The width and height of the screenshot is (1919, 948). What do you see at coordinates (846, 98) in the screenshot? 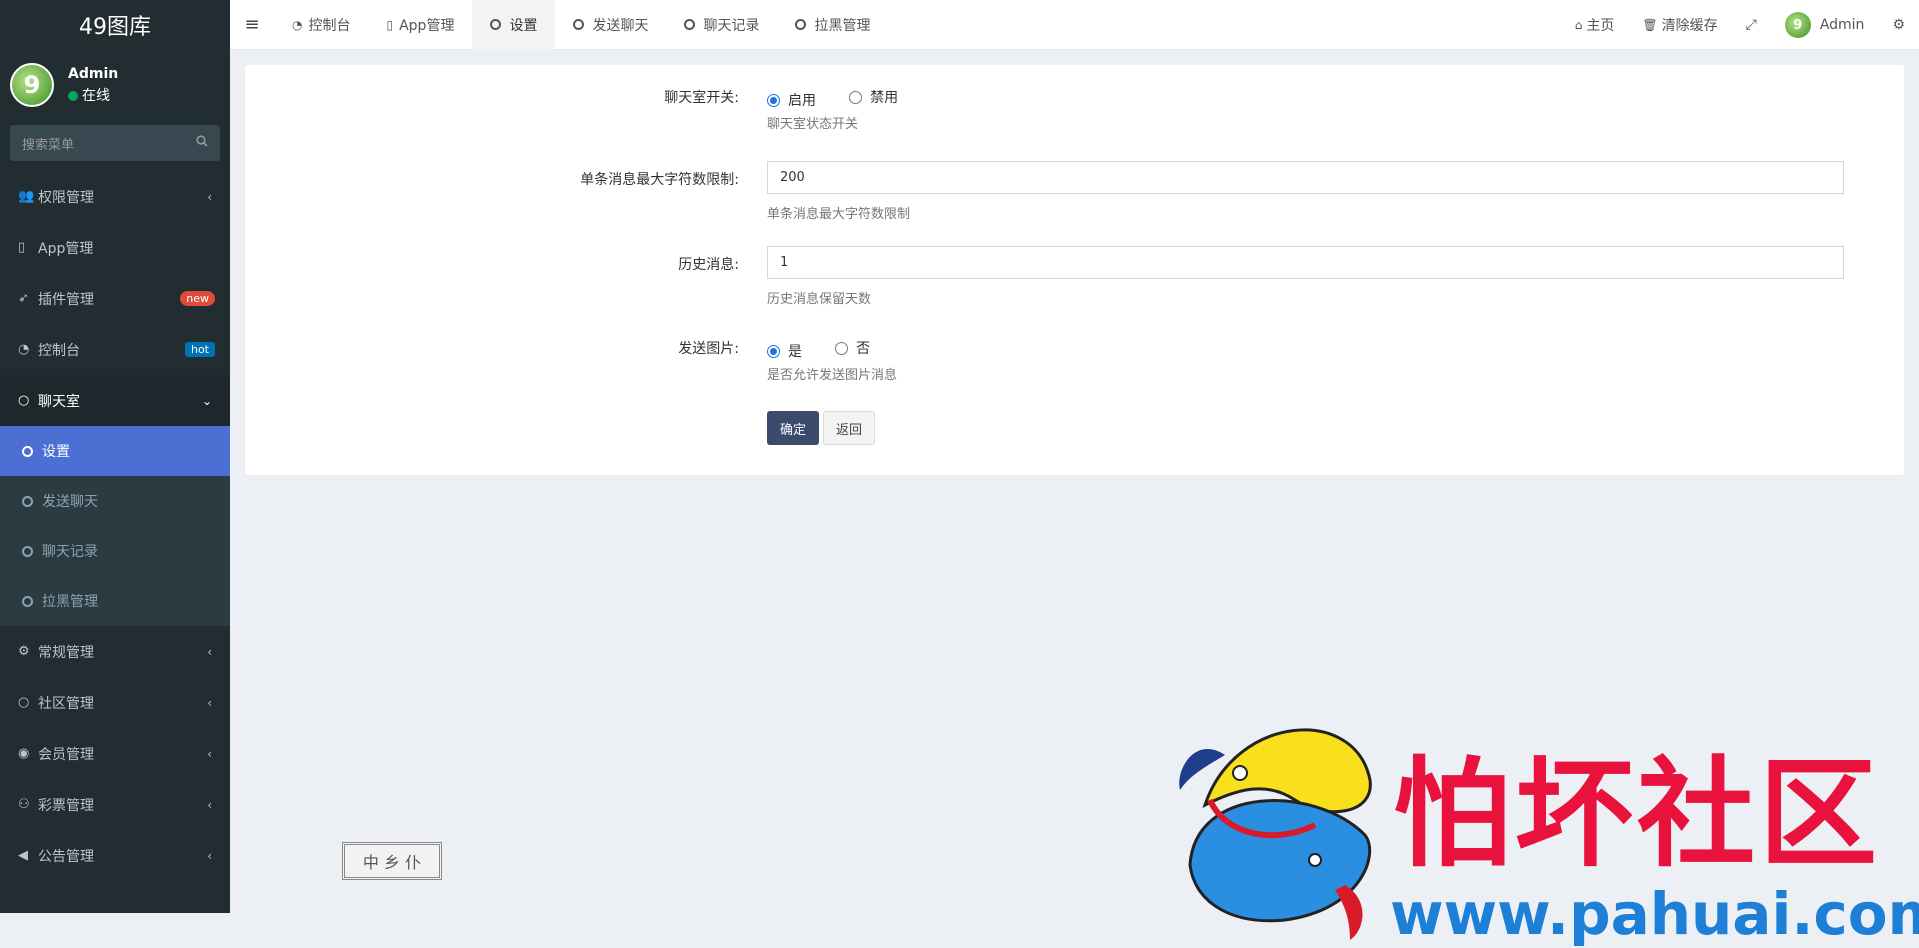
I see `chat-switch-field: 启用 禁用` at bounding box center [846, 98].